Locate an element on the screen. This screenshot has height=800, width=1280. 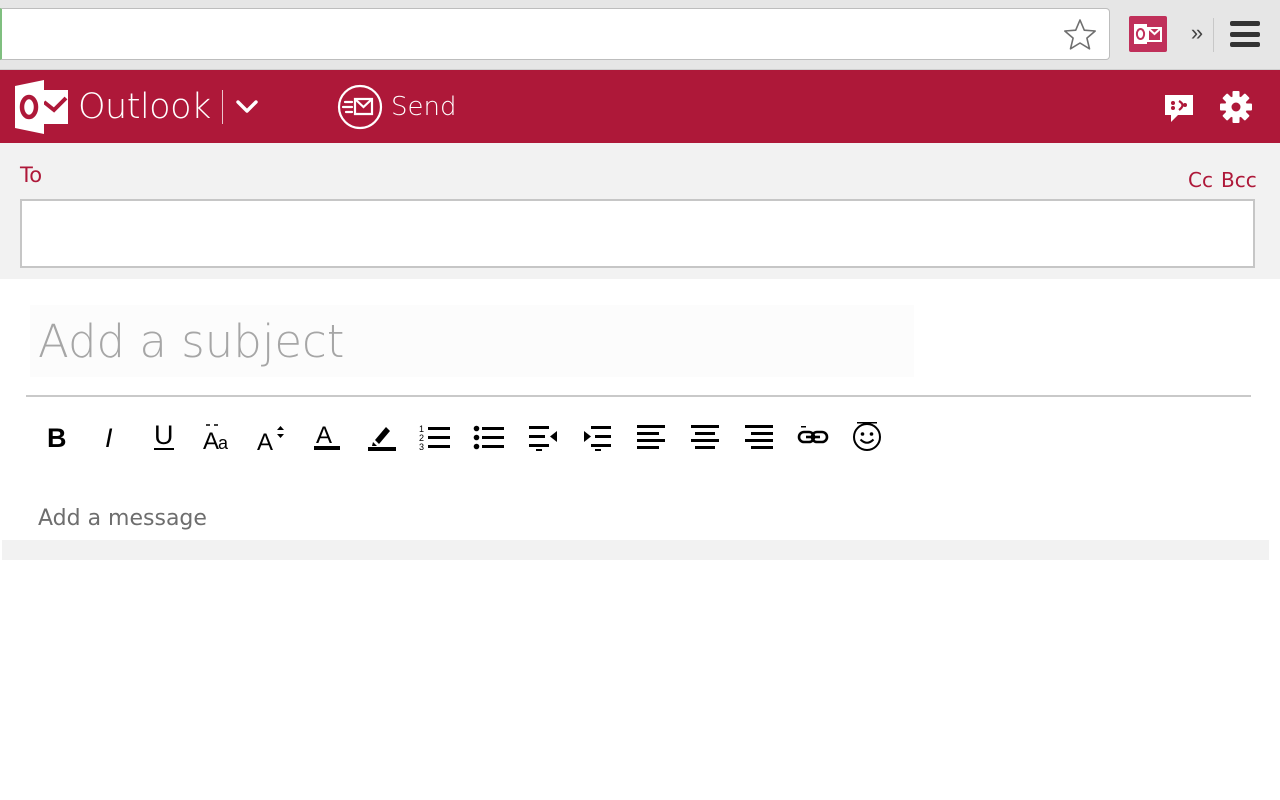
italic-button: I is located at coordinates (111, 437).